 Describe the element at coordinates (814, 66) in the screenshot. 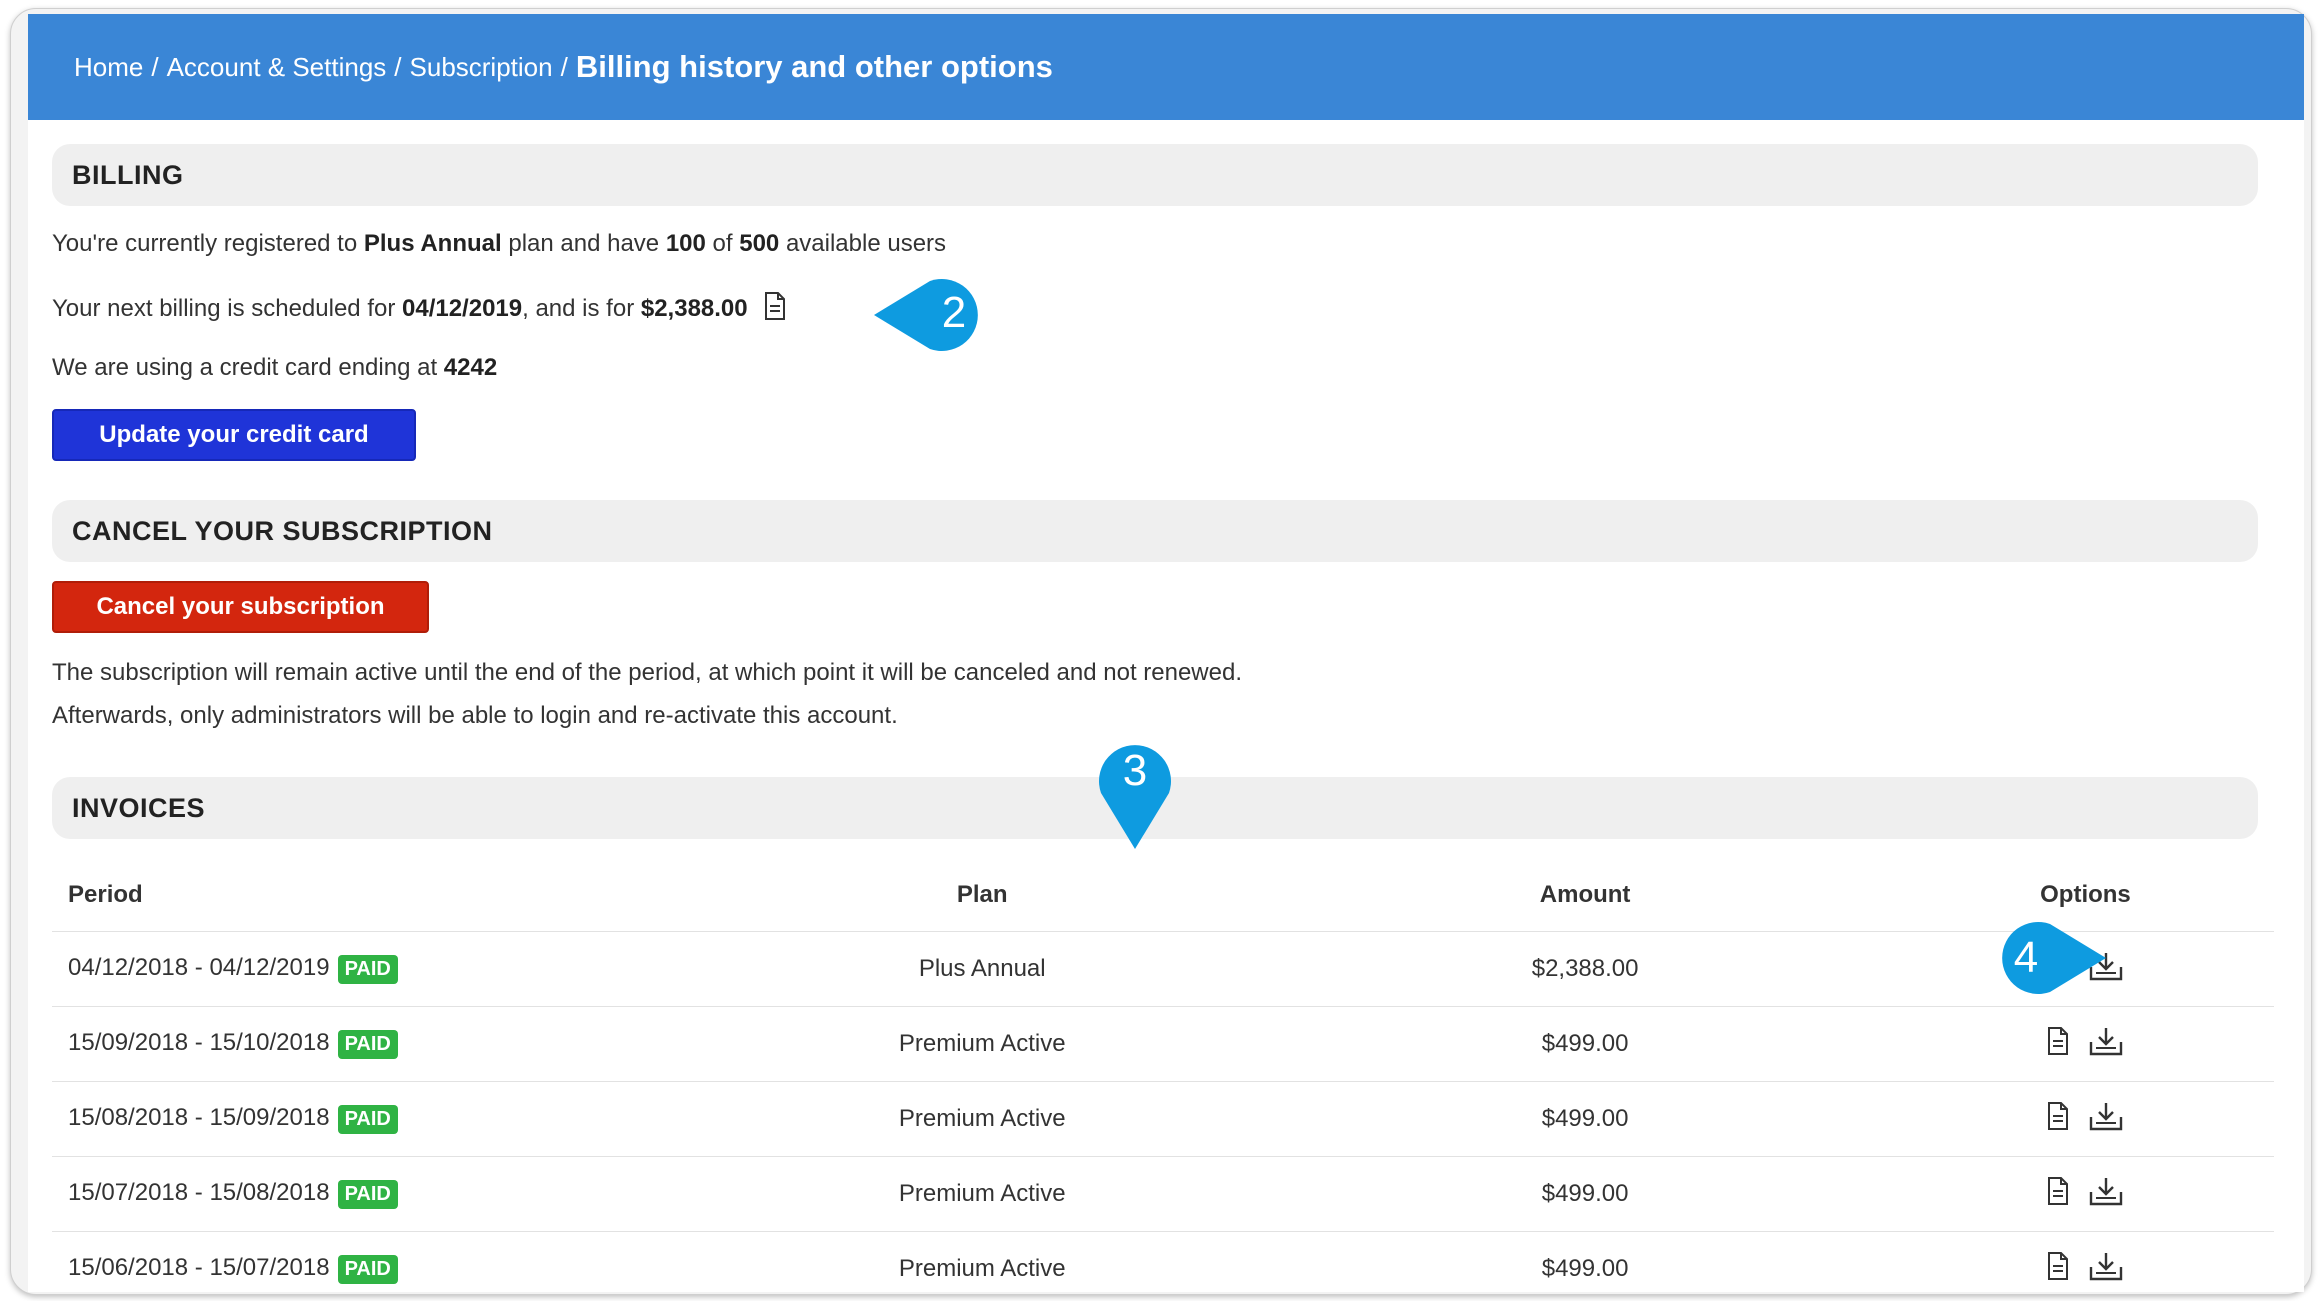

I see `page-title: Billing history and other options` at that location.